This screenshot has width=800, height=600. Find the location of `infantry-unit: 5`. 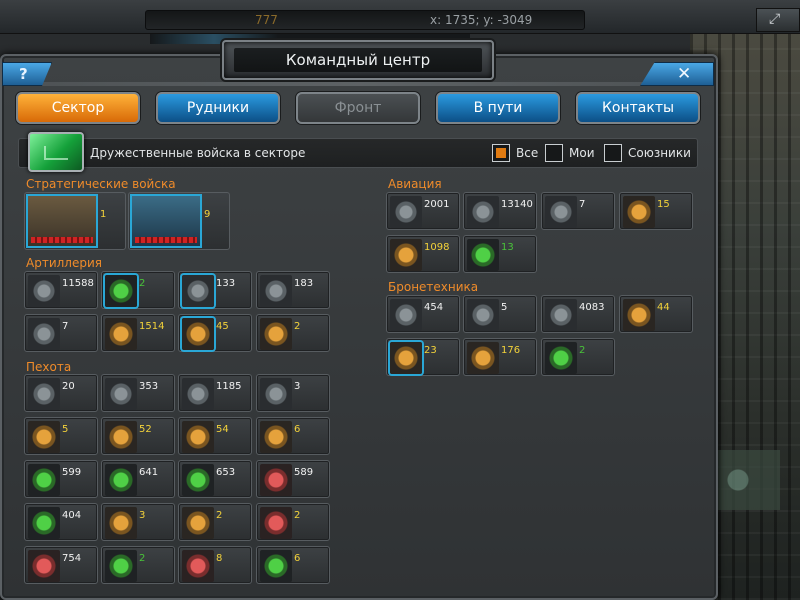

infantry-unit: 5 is located at coordinates (61, 436).